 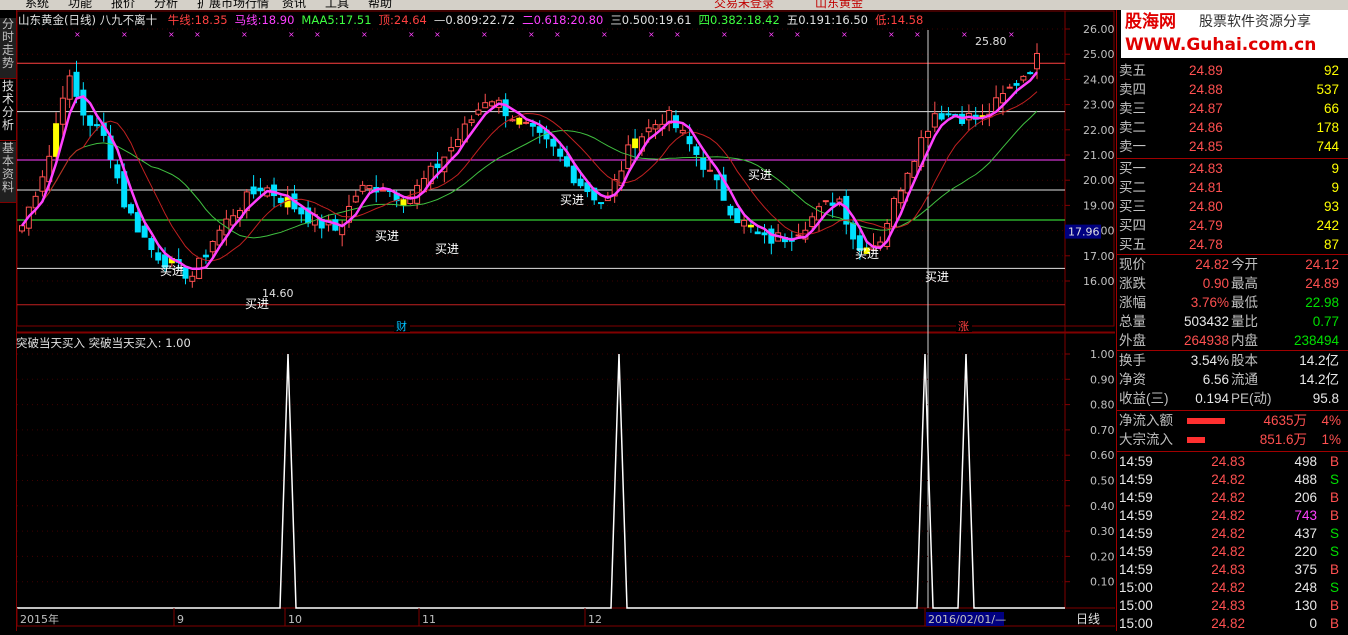 What do you see at coordinates (166, 5) in the screenshot?
I see `menu-item: 分析` at bounding box center [166, 5].